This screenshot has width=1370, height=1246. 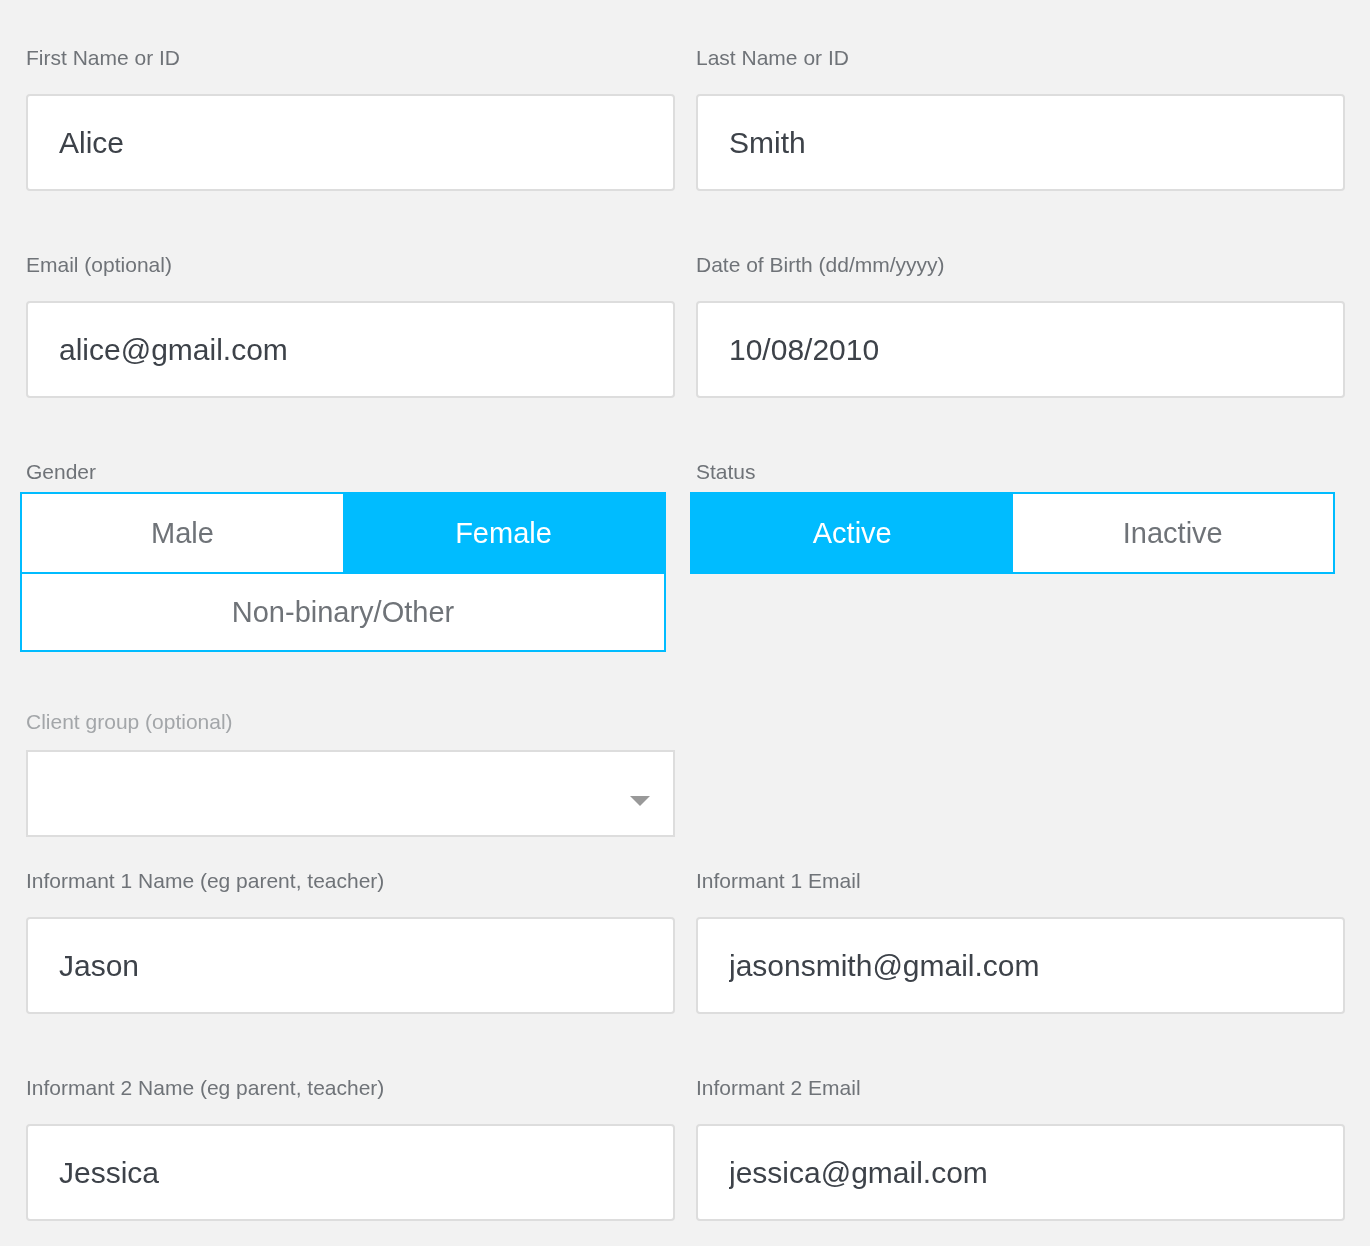 What do you see at coordinates (1020, 965) in the screenshot?
I see `text-field: jasonsmith@gmail.com` at bounding box center [1020, 965].